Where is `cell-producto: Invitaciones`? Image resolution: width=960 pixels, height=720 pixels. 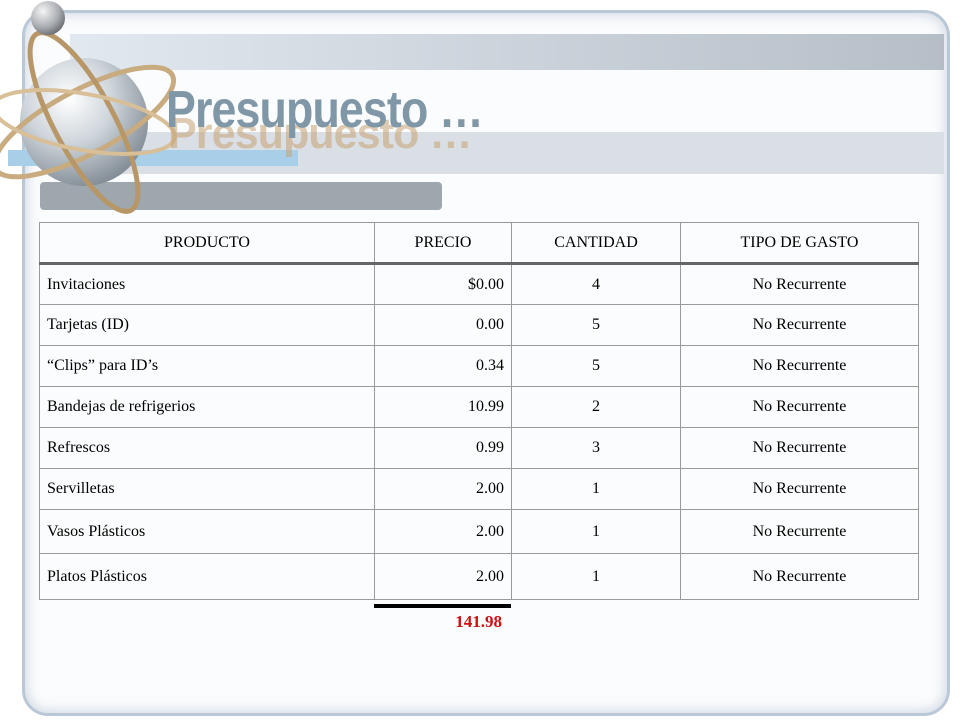
cell-producto: Invitaciones is located at coordinates (207, 284).